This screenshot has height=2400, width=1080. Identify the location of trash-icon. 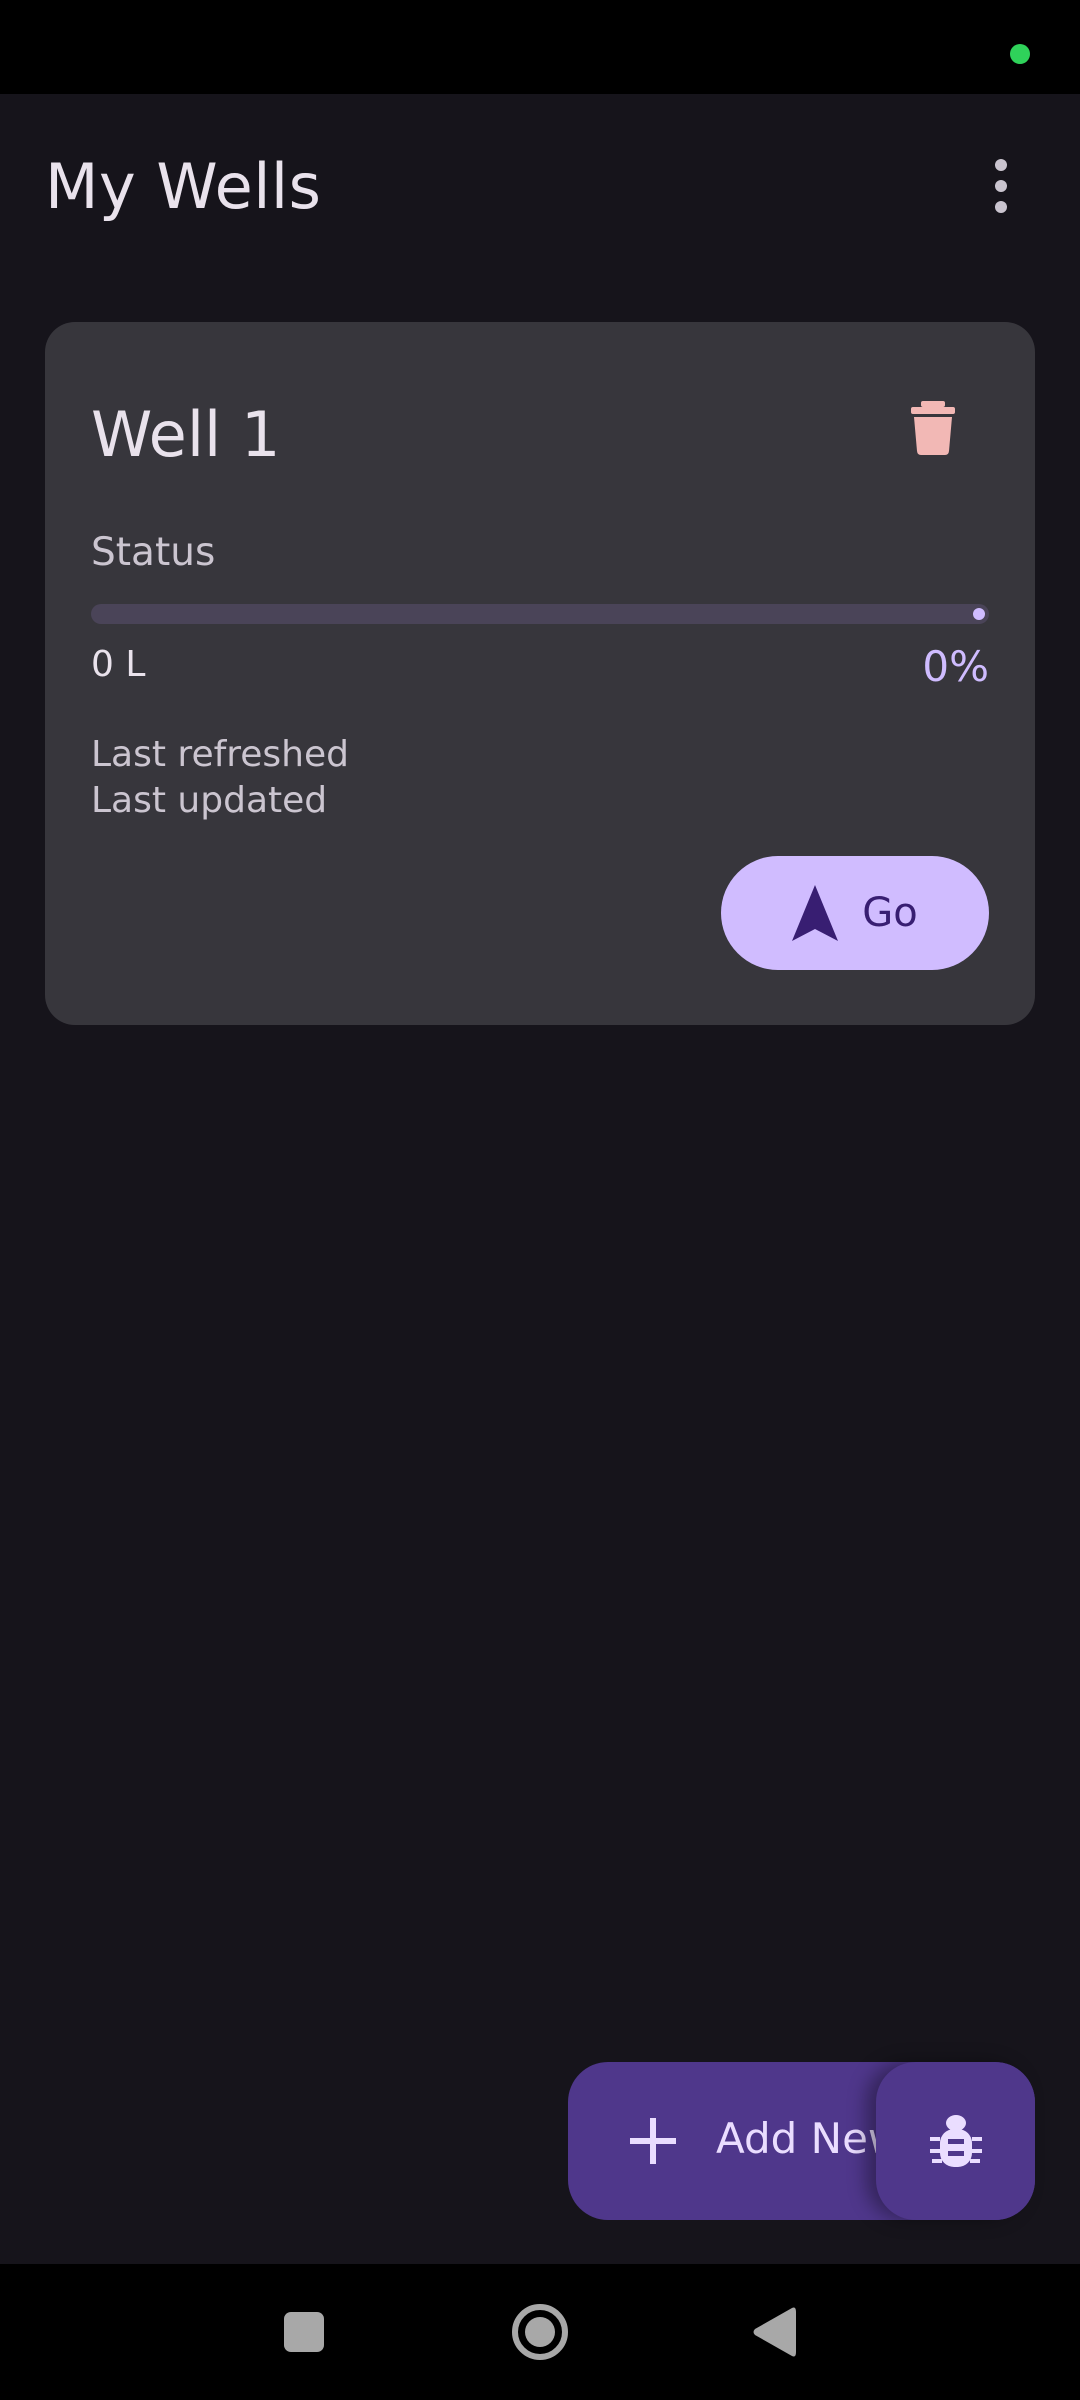
(933, 428).